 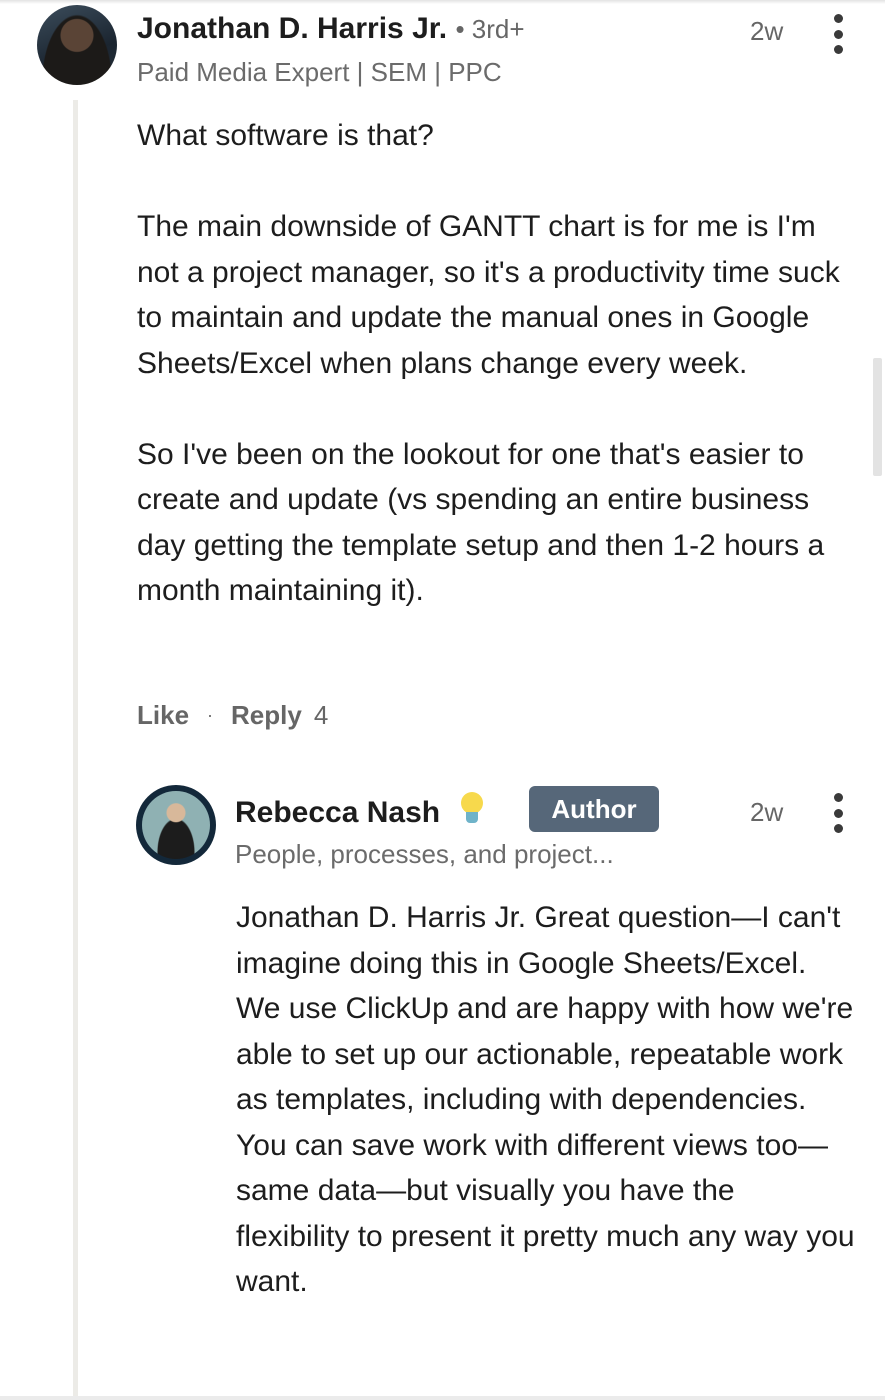 I want to click on reply-timestamp: 2w, so click(x=767, y=812).